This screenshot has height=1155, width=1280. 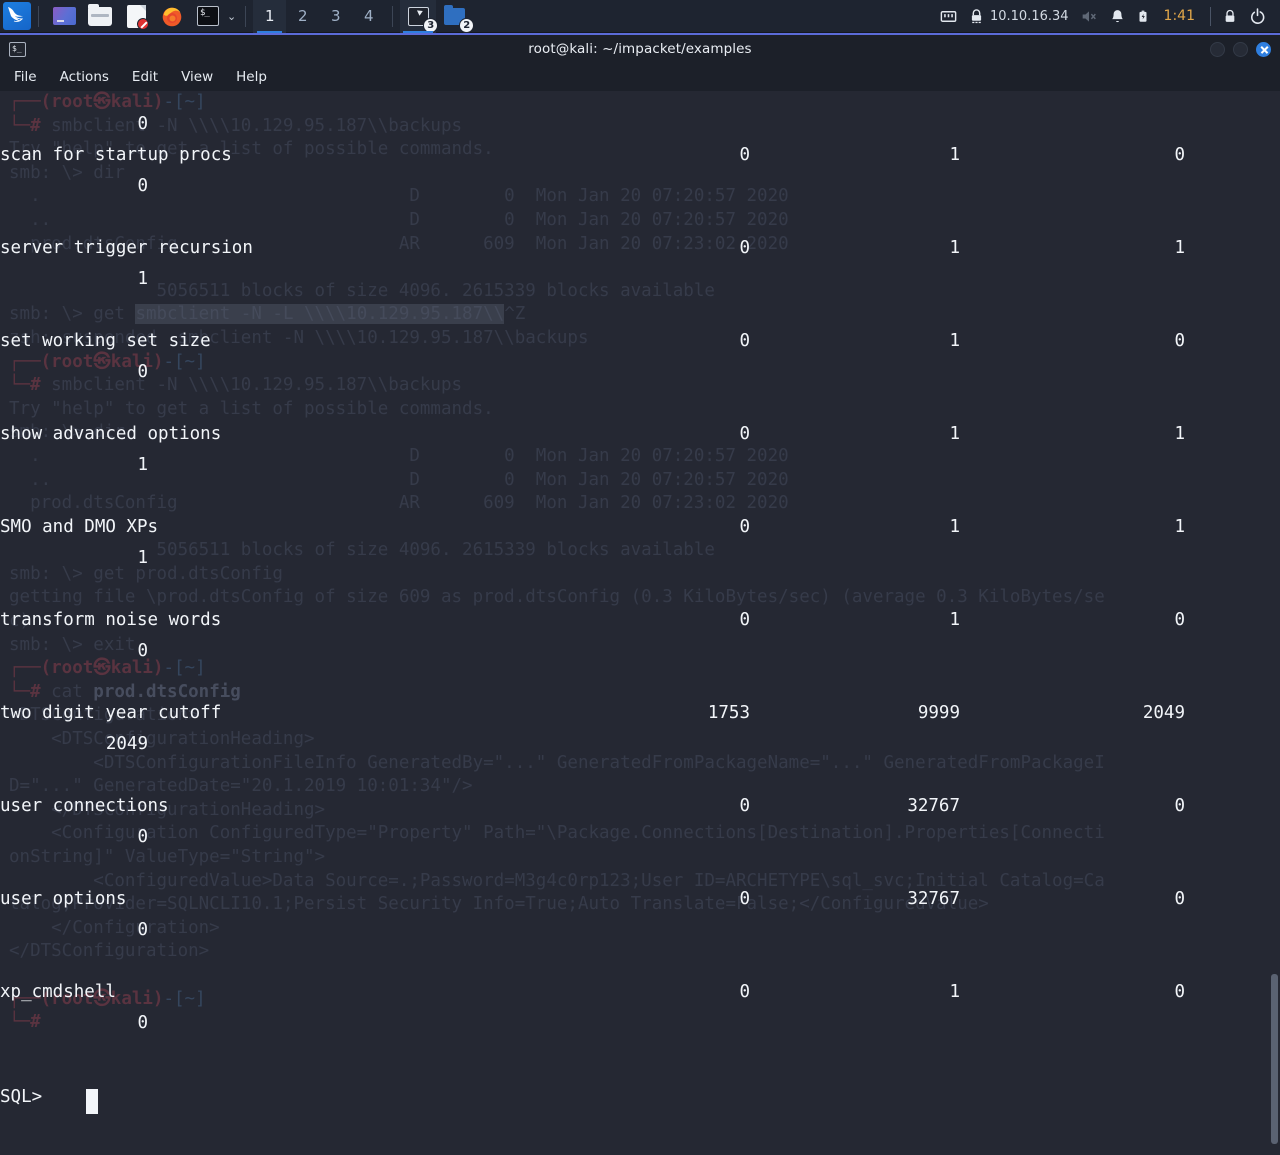 I want to click on logout-glyph, so click(x=1257, y=15).